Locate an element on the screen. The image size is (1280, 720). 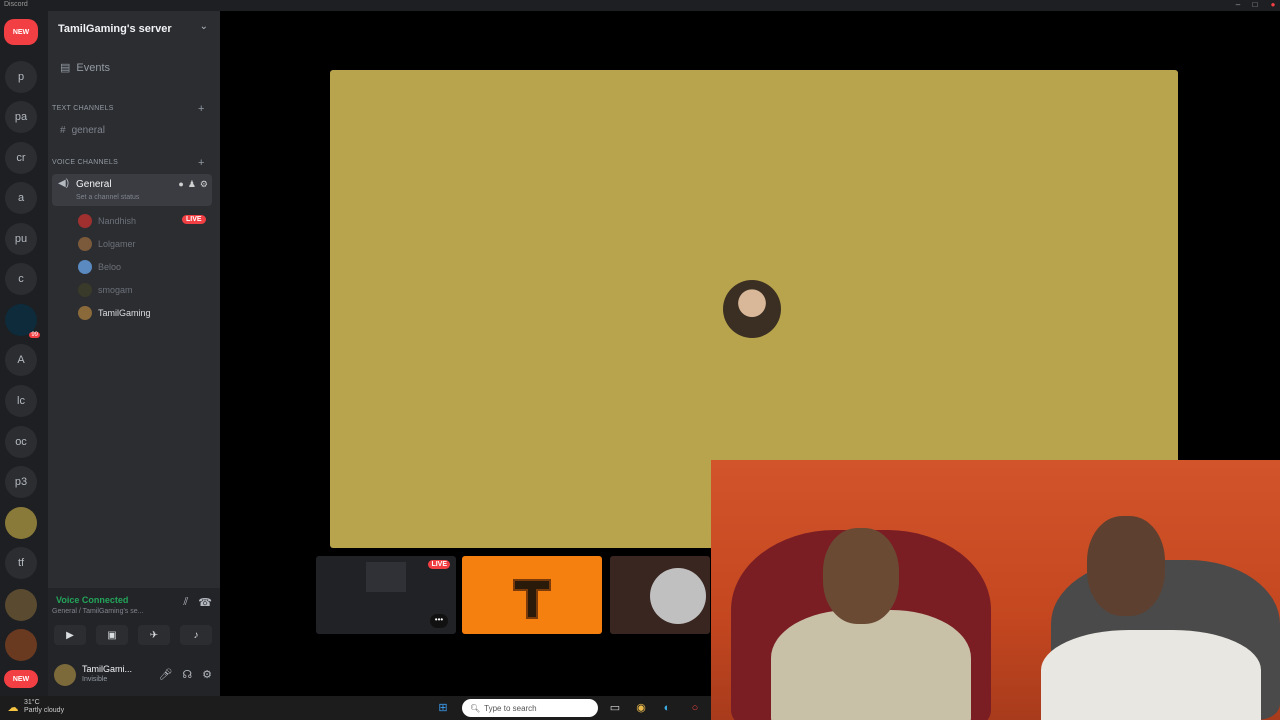
member-item: Beloo is located at coordinates (99, 267).